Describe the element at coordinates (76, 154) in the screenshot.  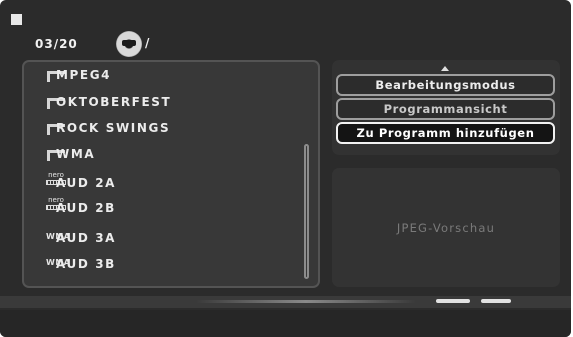
I see `list-item-label: WMA` at that location.